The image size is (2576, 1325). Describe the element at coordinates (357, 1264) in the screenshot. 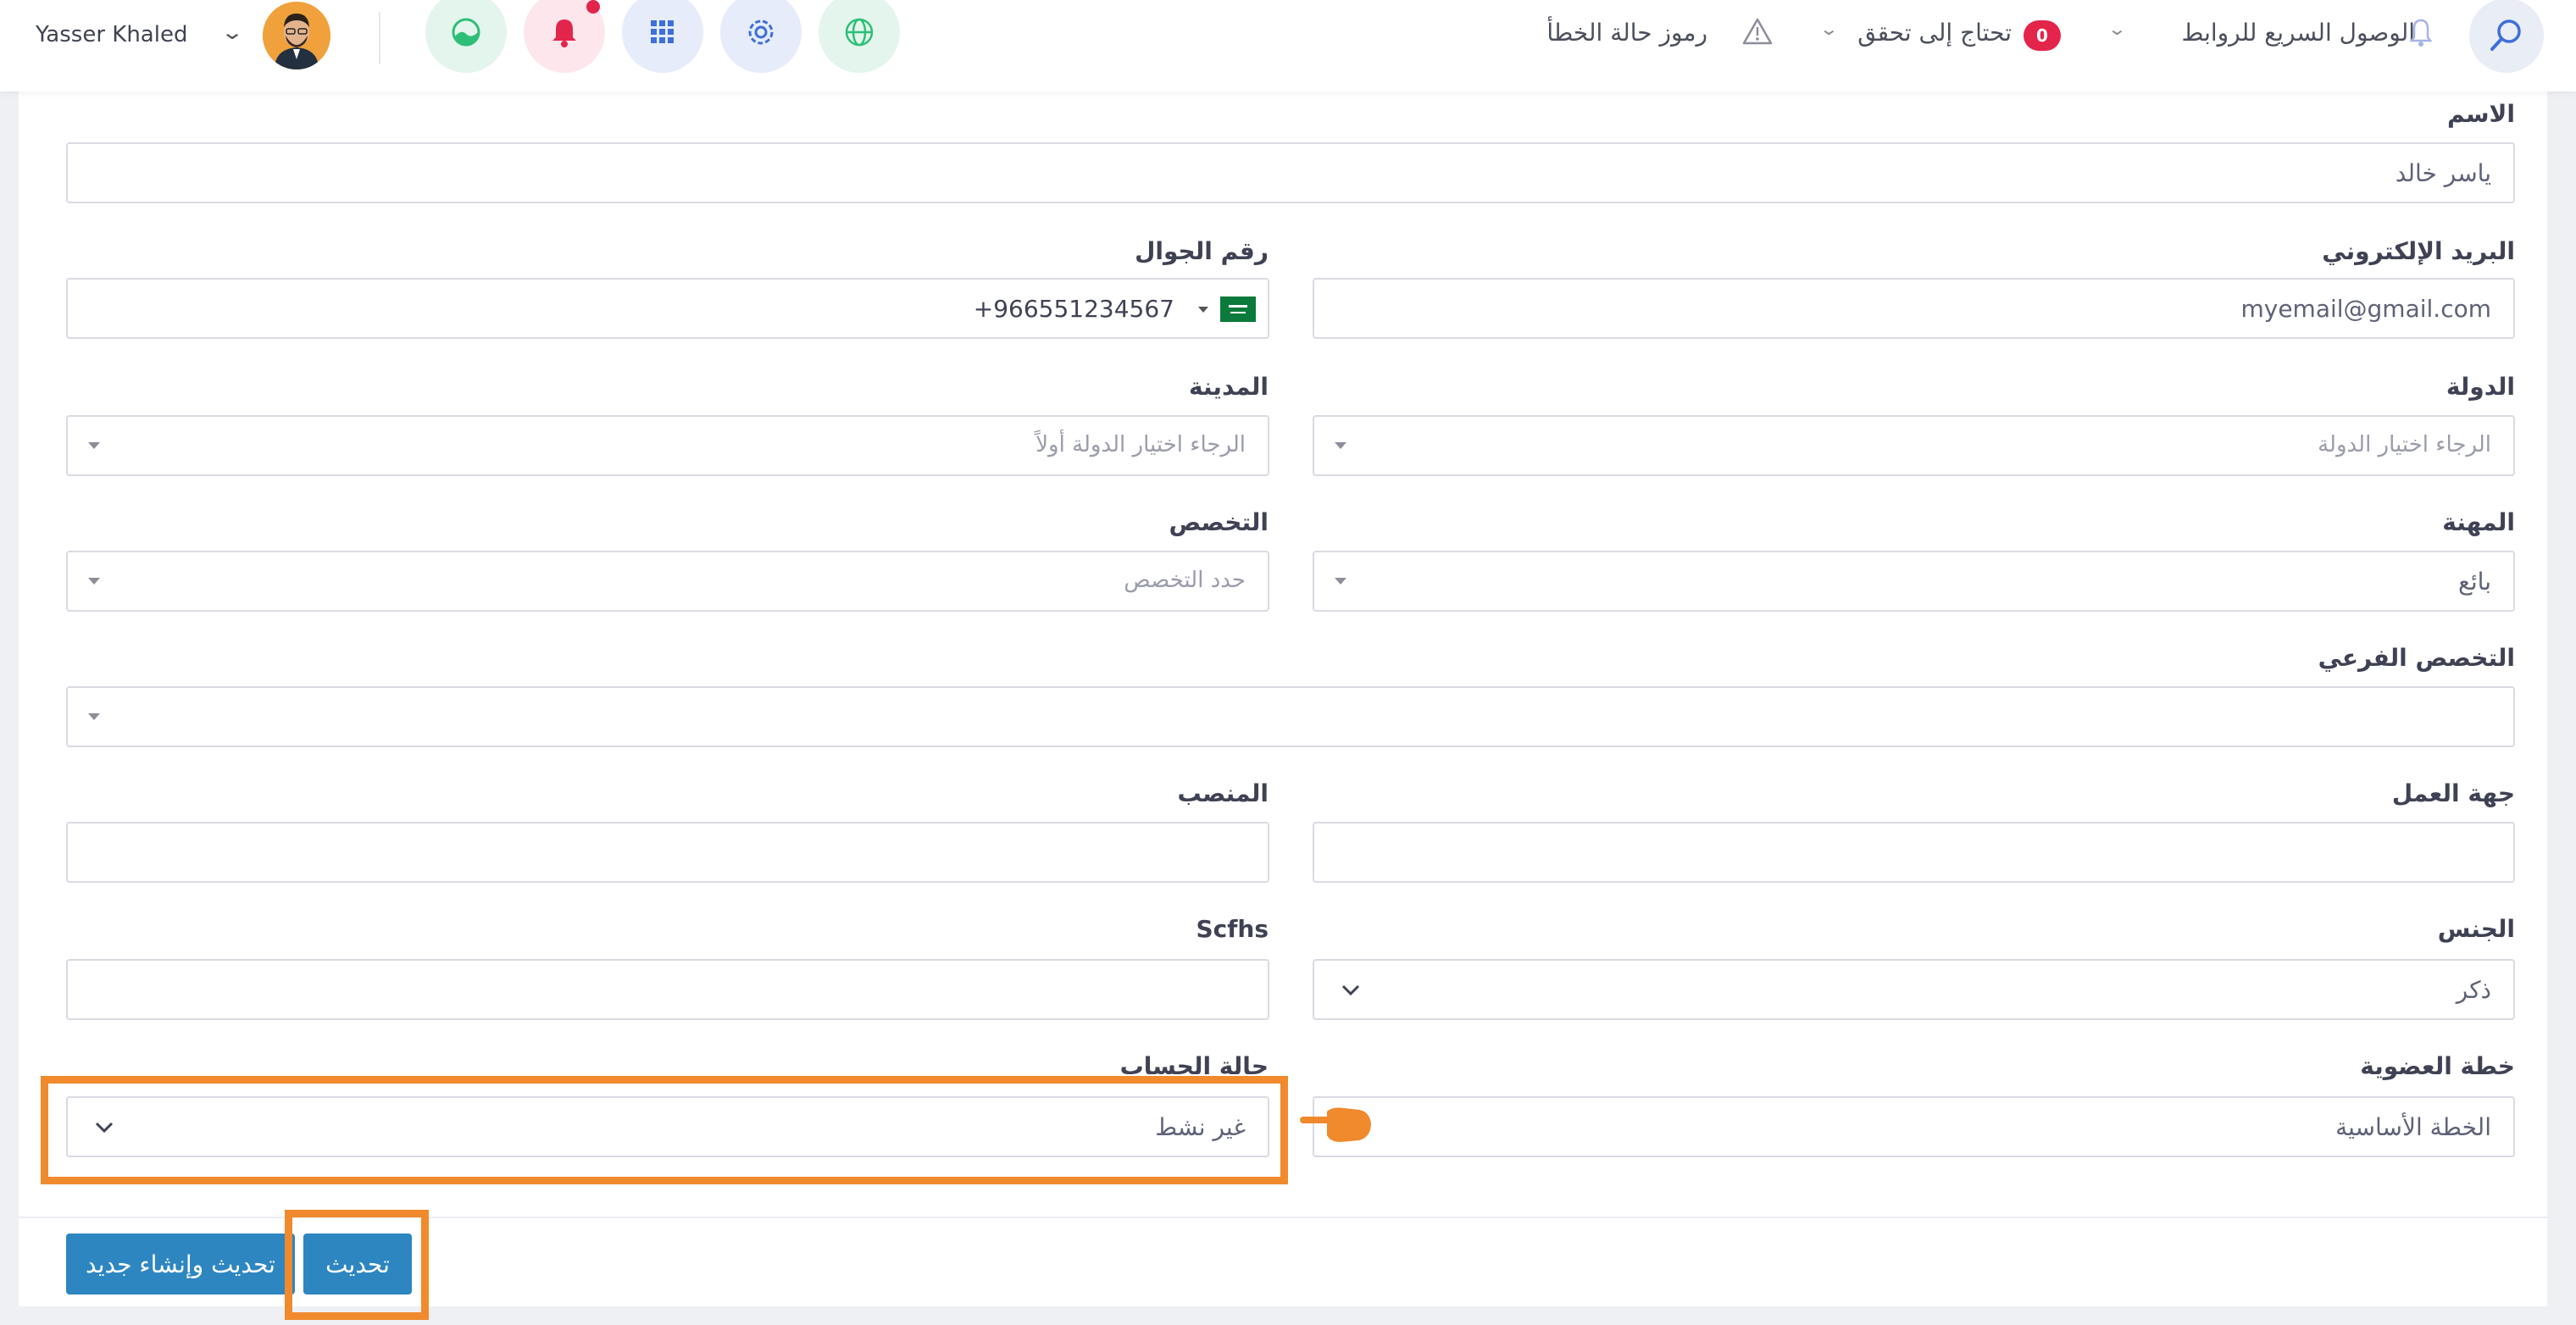

I see `update-button: تحديث` at that location.